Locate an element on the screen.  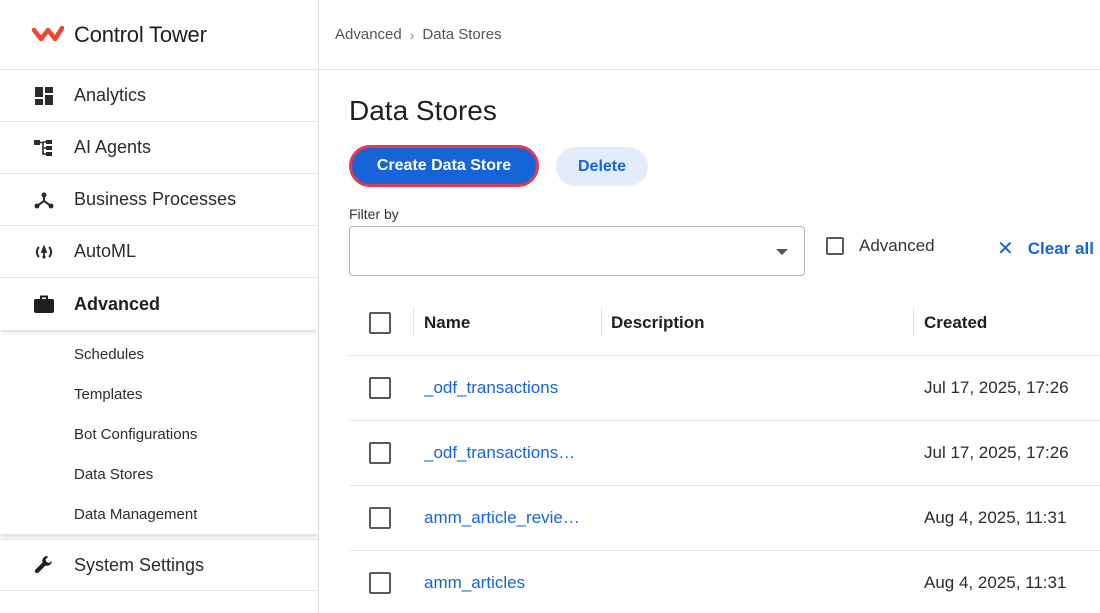
sidebar-item-label: Analytics is located at coordinates (110, 95).